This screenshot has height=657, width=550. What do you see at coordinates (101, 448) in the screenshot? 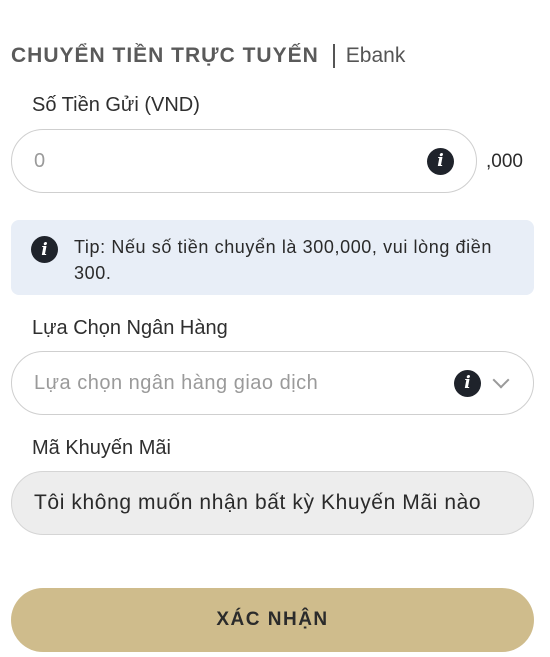
I see `promo-label: Mã Khuyến Mãi` at bounding box center [101, 448].